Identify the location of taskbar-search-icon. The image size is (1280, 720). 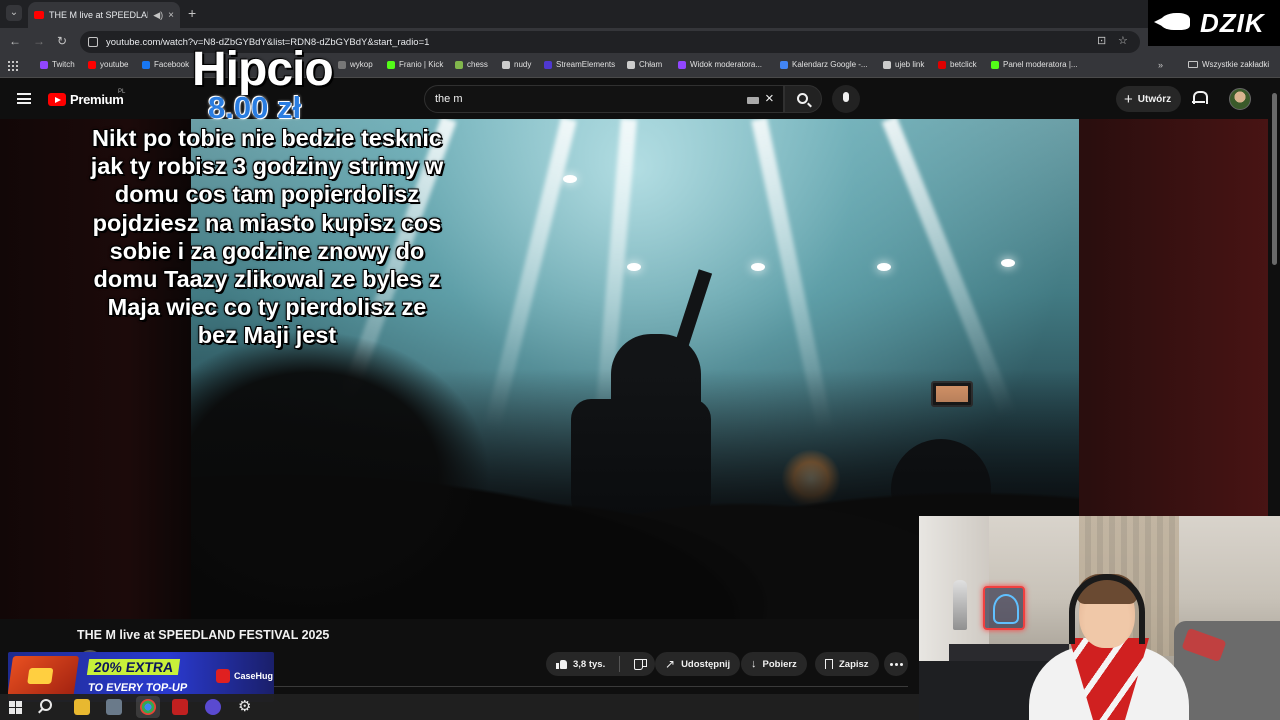
(46, 705).